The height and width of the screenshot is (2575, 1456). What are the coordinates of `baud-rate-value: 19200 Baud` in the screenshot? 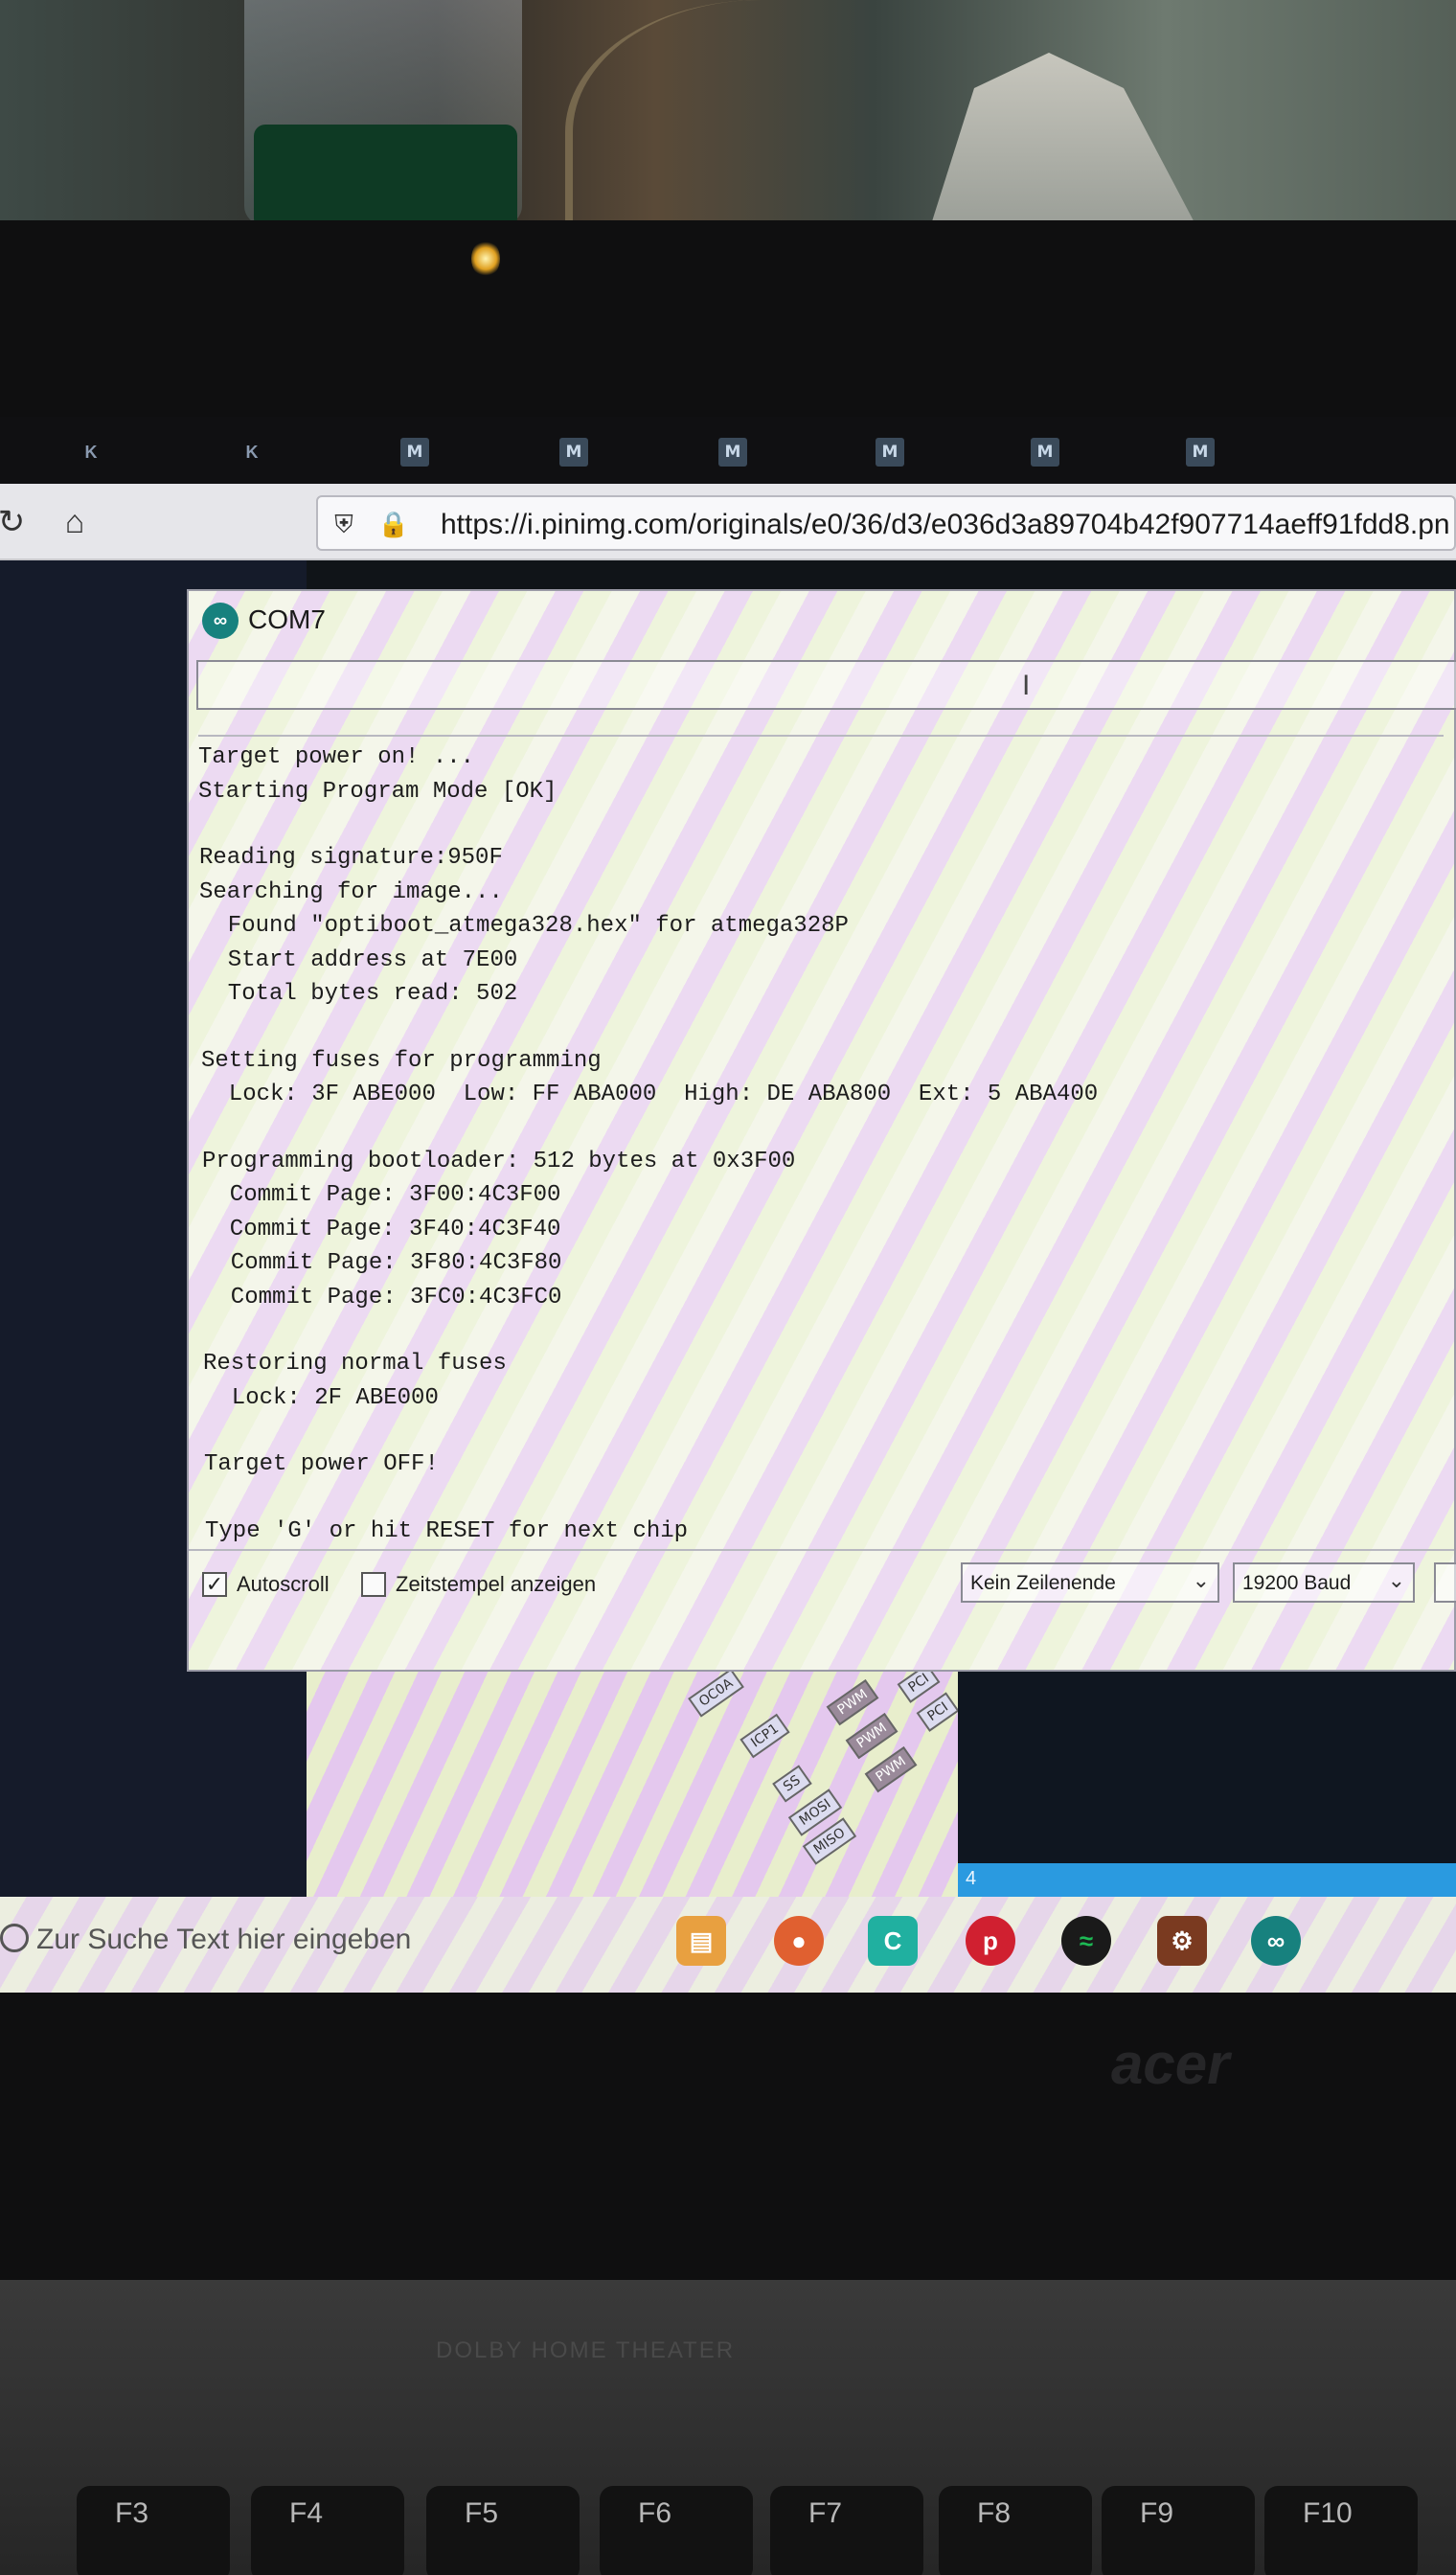 It's located at (1297, 1583).